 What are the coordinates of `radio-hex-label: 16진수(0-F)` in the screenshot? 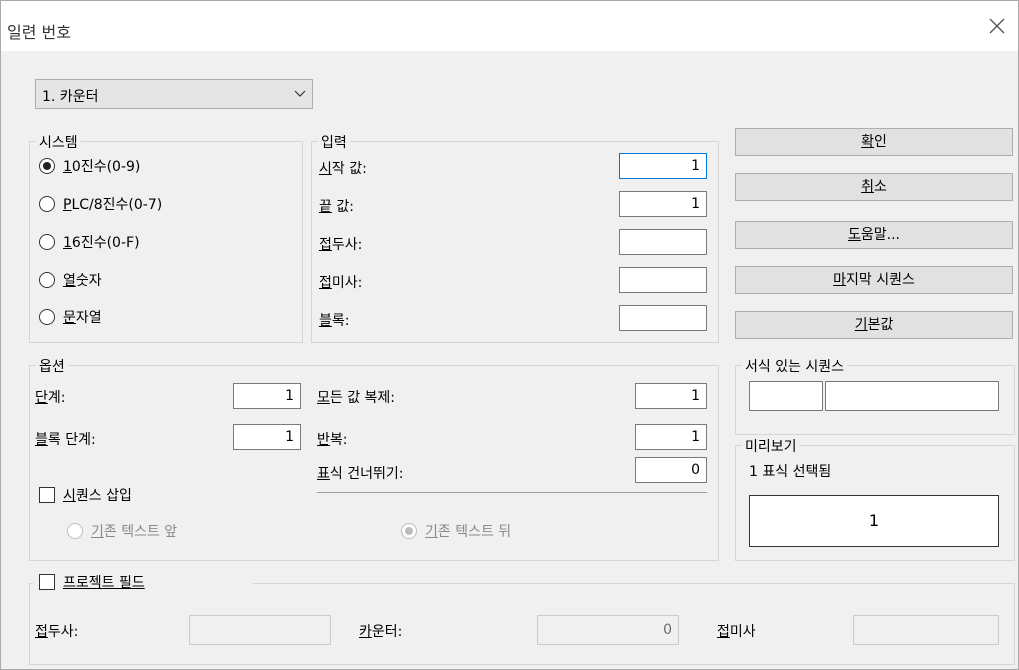 It's located at (101, 242).